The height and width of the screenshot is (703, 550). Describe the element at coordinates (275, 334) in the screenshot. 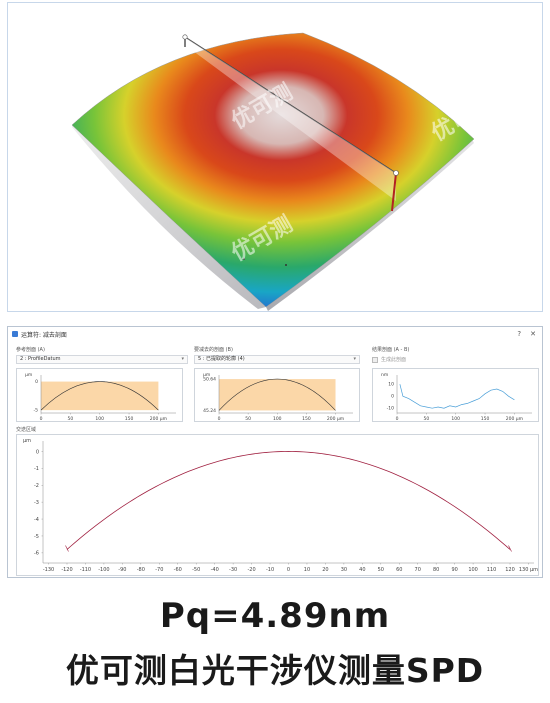

I see `window-titlebar: 运算符: 减去剖面 ? ✕` at that location.